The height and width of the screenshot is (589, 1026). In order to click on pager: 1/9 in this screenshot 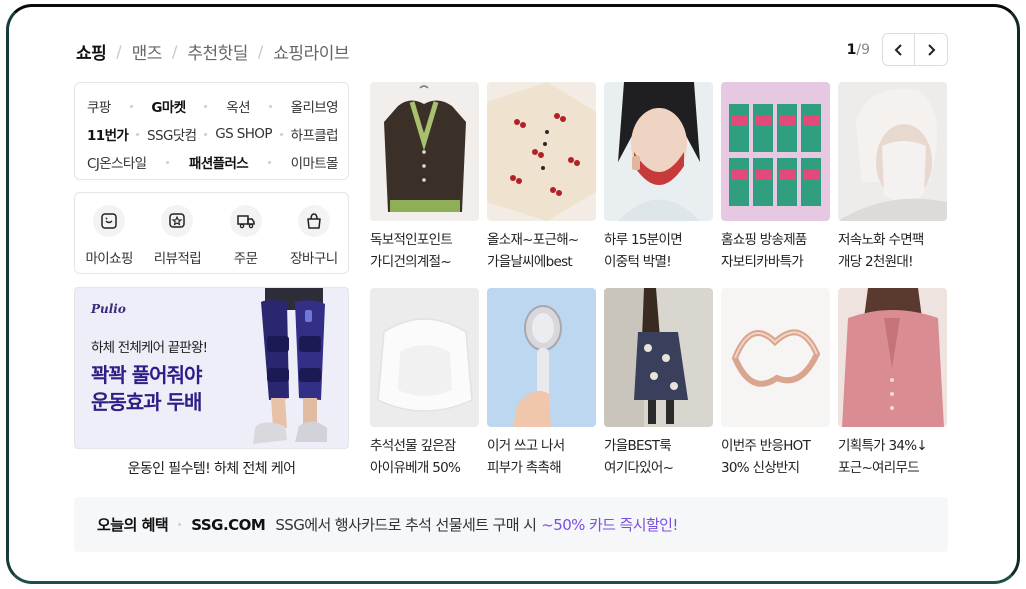, I will do `click(897, 49)`.